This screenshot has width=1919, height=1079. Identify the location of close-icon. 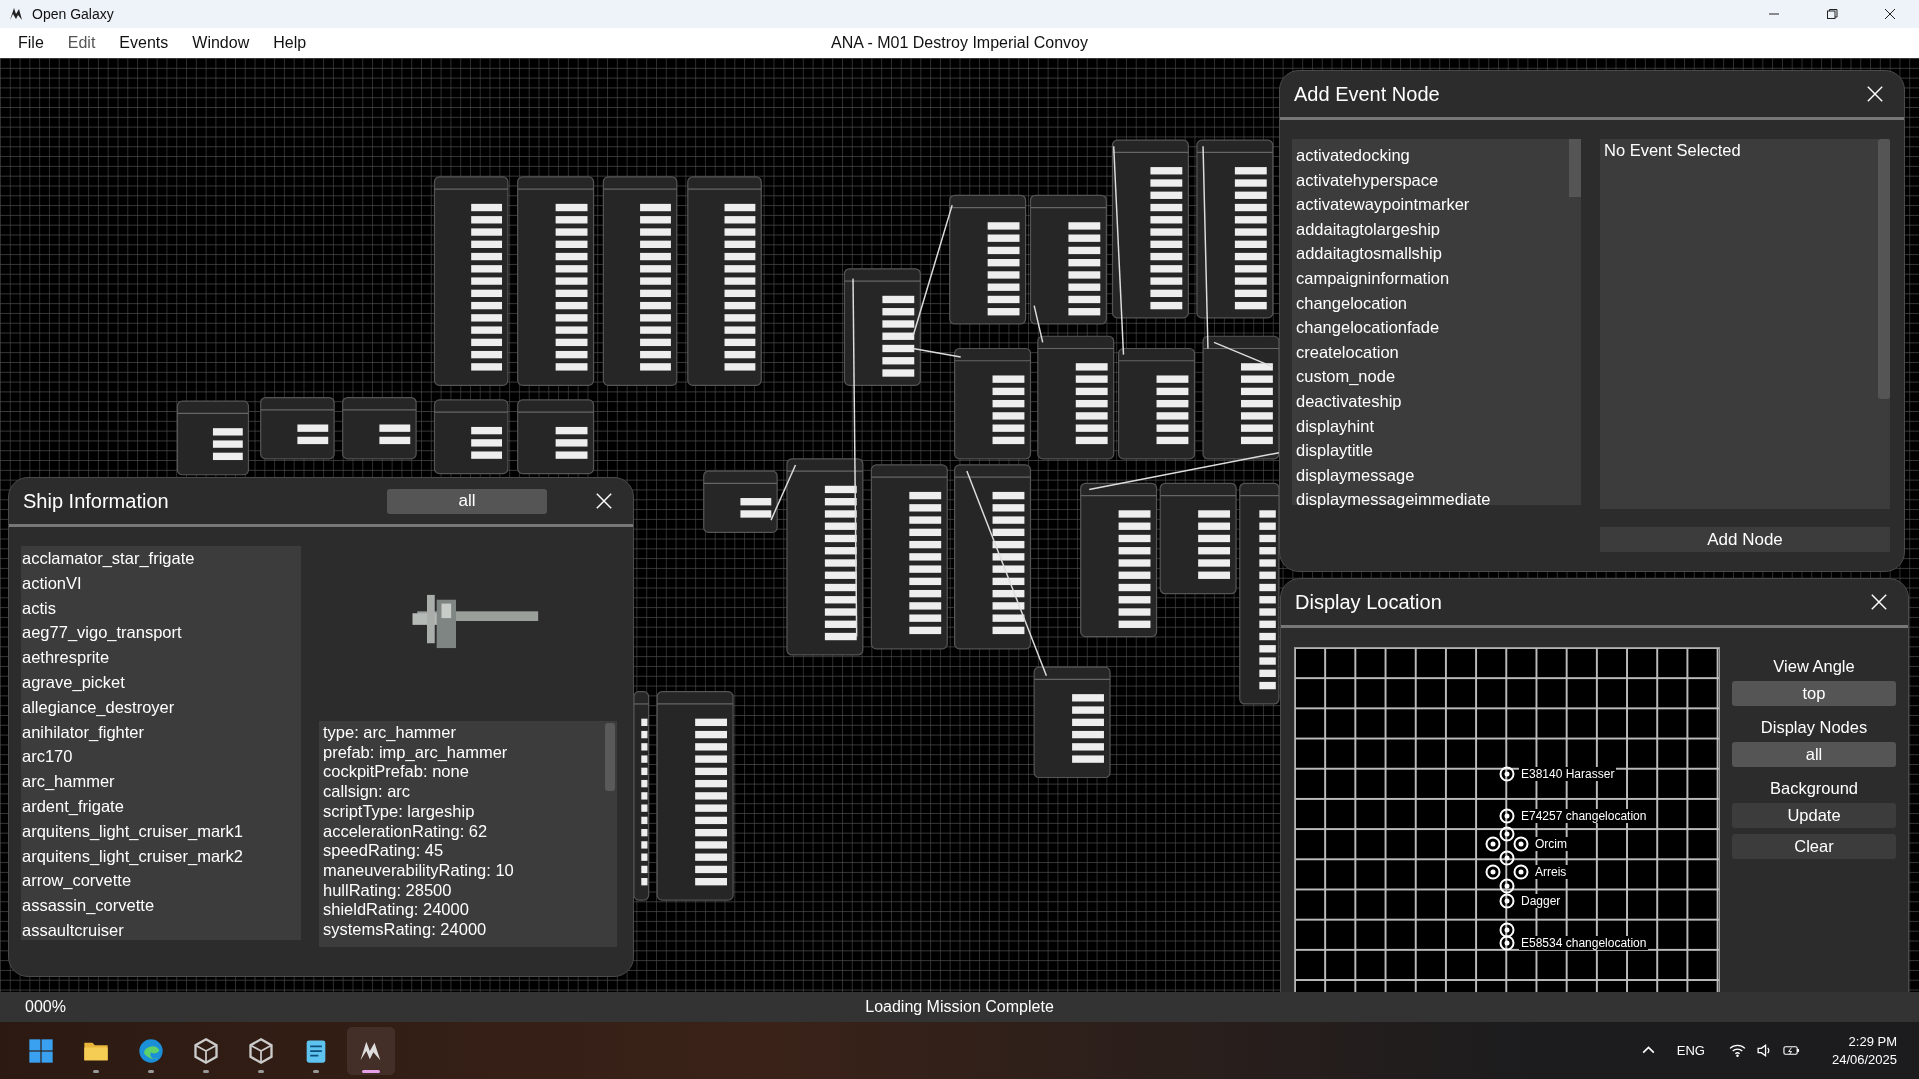
(1890, 14).